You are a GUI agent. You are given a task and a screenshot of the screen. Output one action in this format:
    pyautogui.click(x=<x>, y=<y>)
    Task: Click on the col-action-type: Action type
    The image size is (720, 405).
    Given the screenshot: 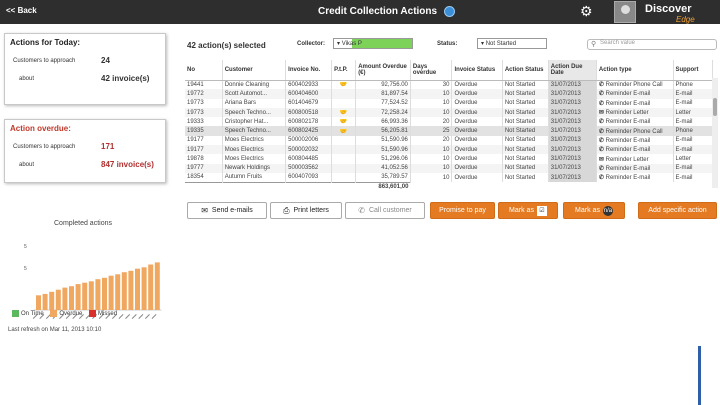 What is the action you would take?
    pyautogui.click(x=635, y=70)
    